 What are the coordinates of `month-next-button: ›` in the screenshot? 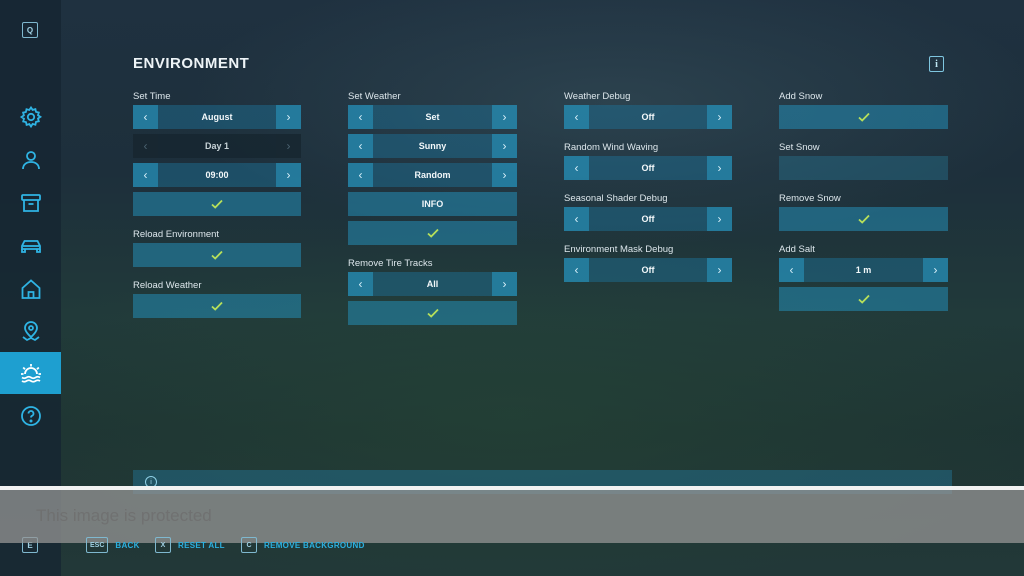 It's located at (288, 117).